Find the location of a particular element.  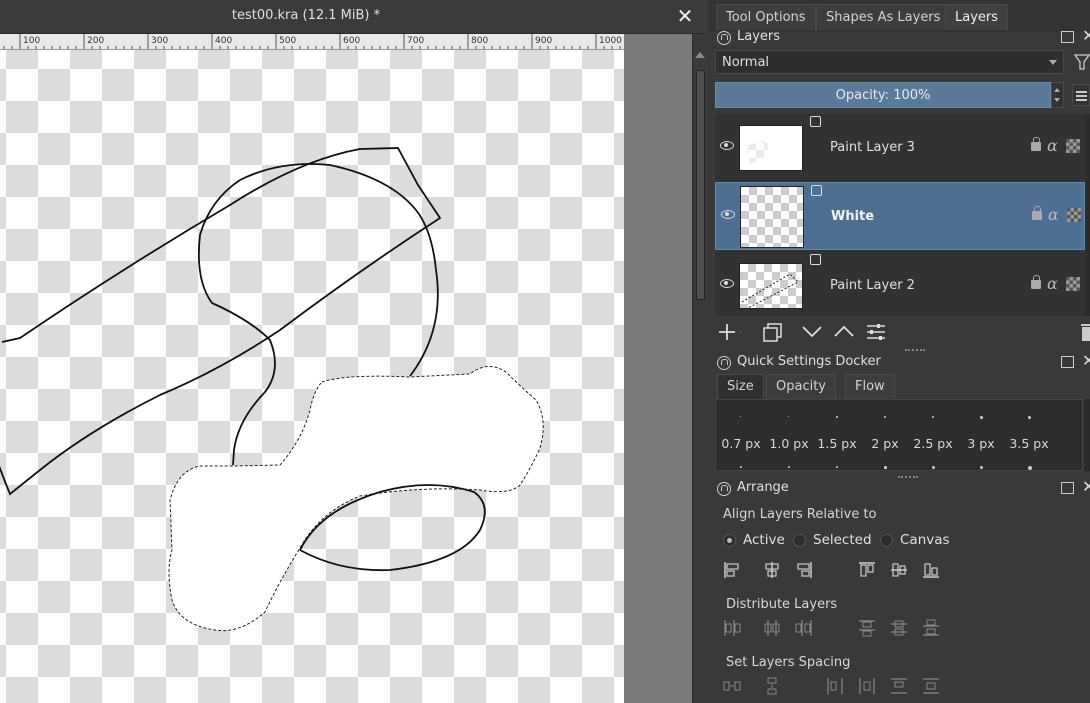

quick-settings-scrollbar is located at coordinates (1087, 435).